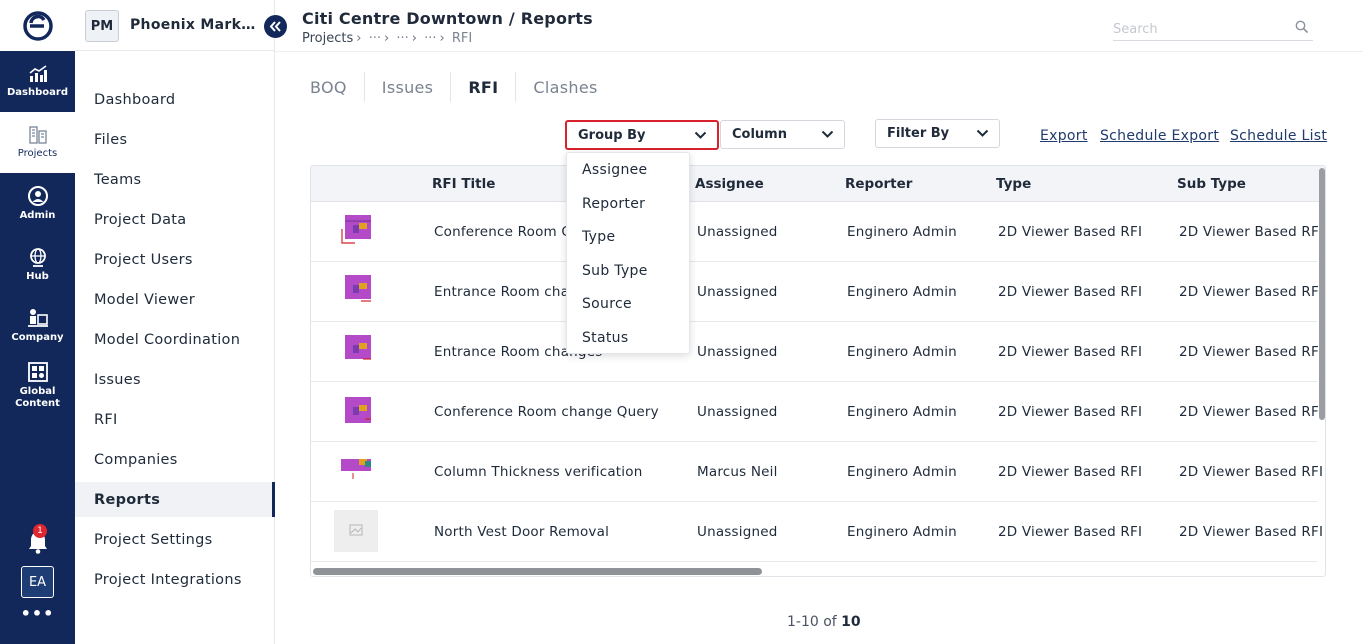  What do you see at coordinates (174, 299) in the screenshot?
I see `sidebar-item-model-viewer: Model Viewer` at bounding box center [174, 299].